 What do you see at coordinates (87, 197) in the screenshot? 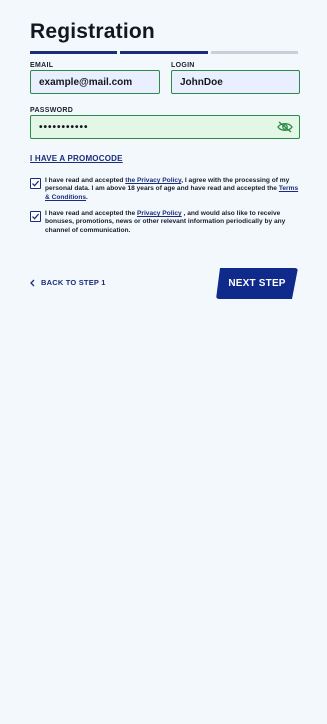
I see `privacy-text-3: .` at bounding box center [87, 197].